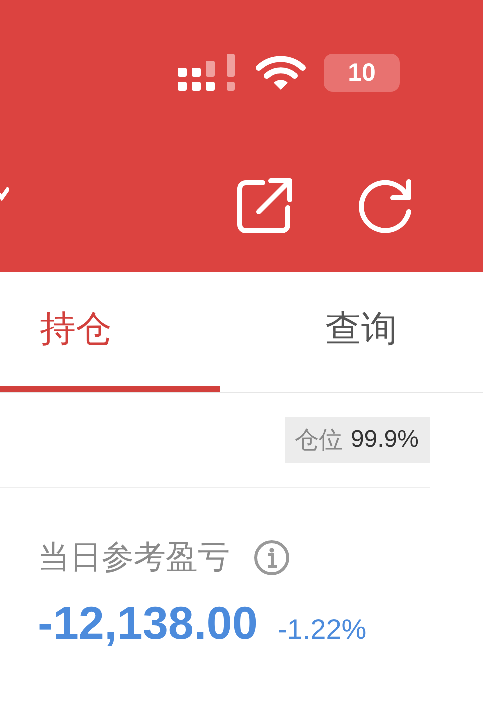  Describe the element at coordinates (4, 194) in the screenshot. I see `caret-icon` at that location.